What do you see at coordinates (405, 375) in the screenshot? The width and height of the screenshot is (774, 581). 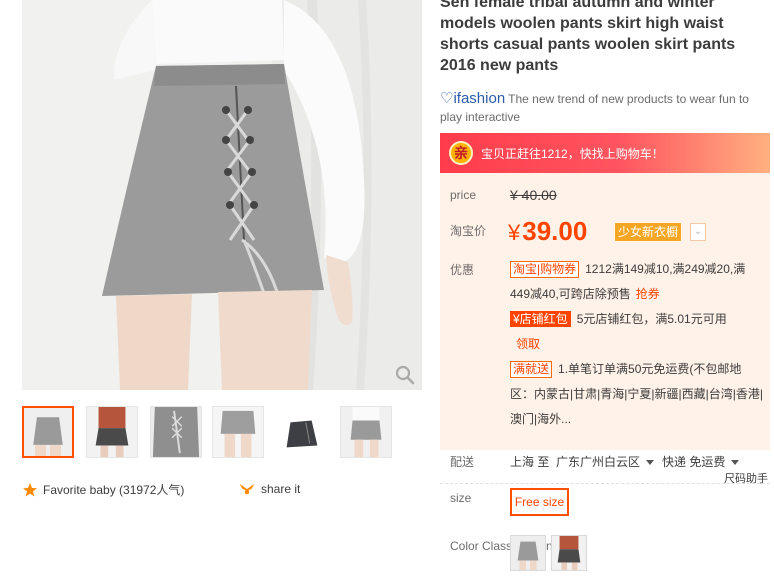 I see `zoom-icon` at bounding box center [405, 375].